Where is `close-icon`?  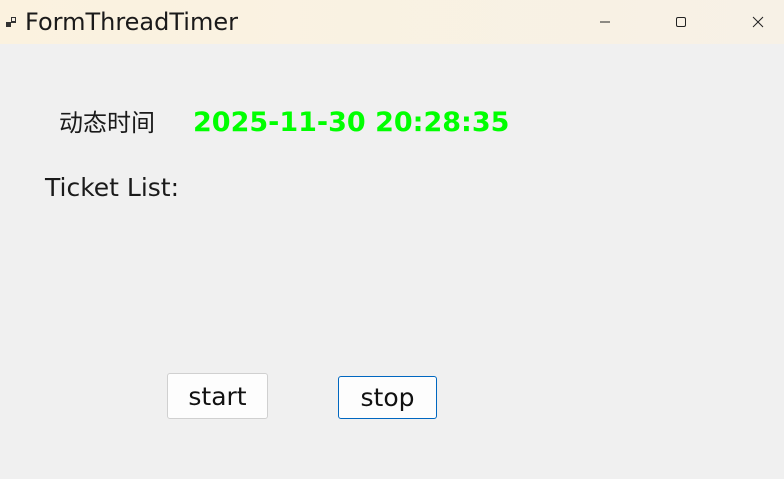
close-icon is located at coordinates (758, 22).